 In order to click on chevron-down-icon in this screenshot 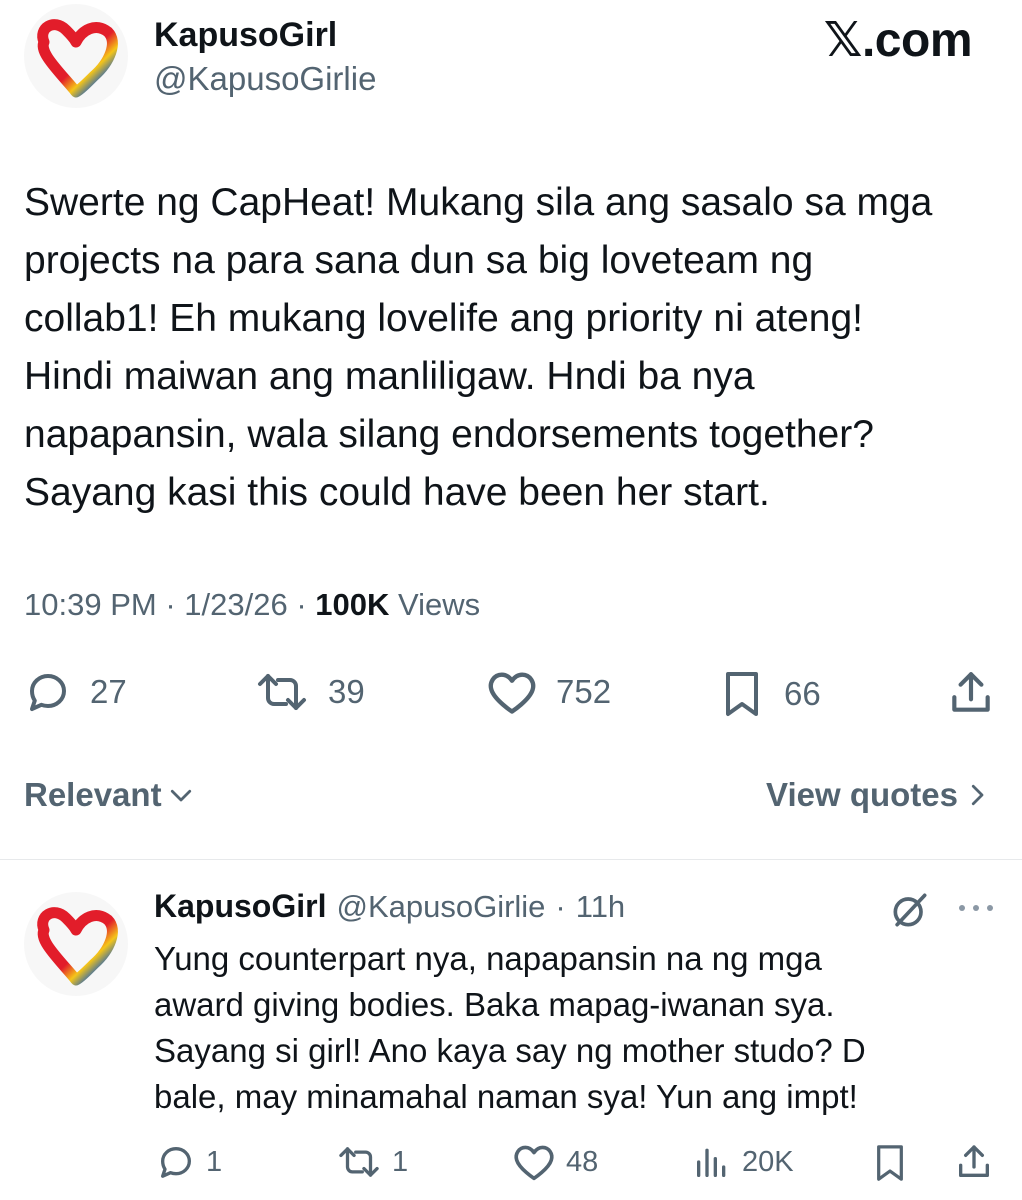, I will do `click(180, 795)`.